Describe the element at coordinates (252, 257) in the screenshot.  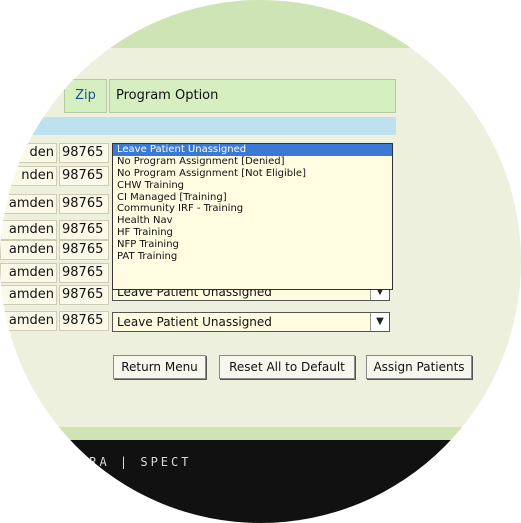
I see `dropdown-option: PAT Training` at that location.